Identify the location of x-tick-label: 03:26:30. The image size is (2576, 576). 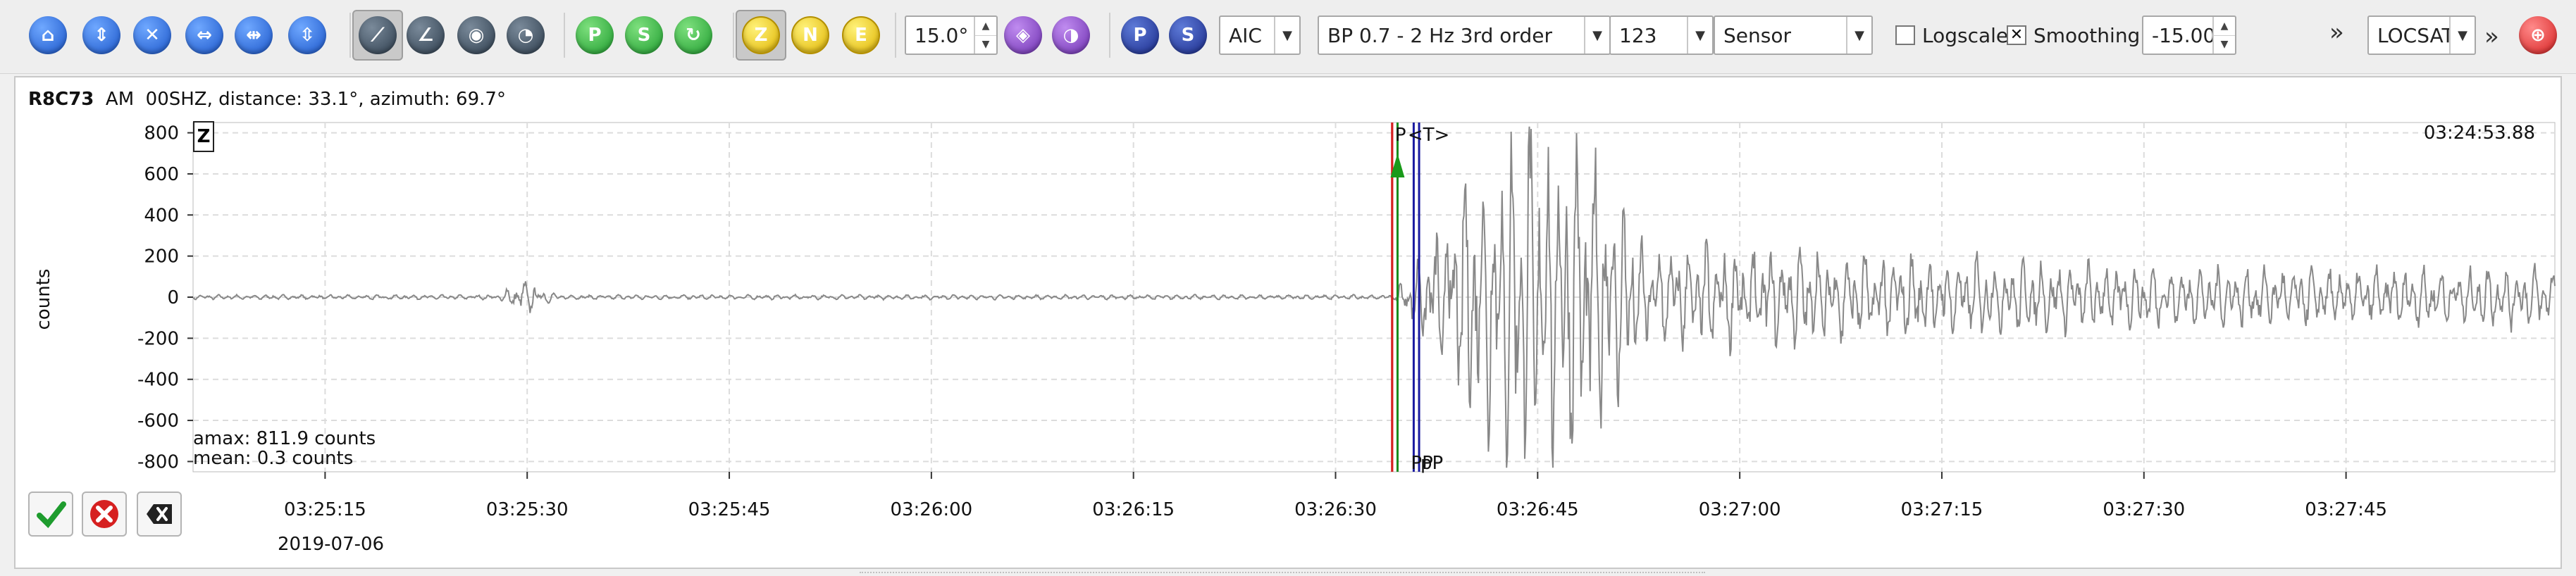
(1335, 510).